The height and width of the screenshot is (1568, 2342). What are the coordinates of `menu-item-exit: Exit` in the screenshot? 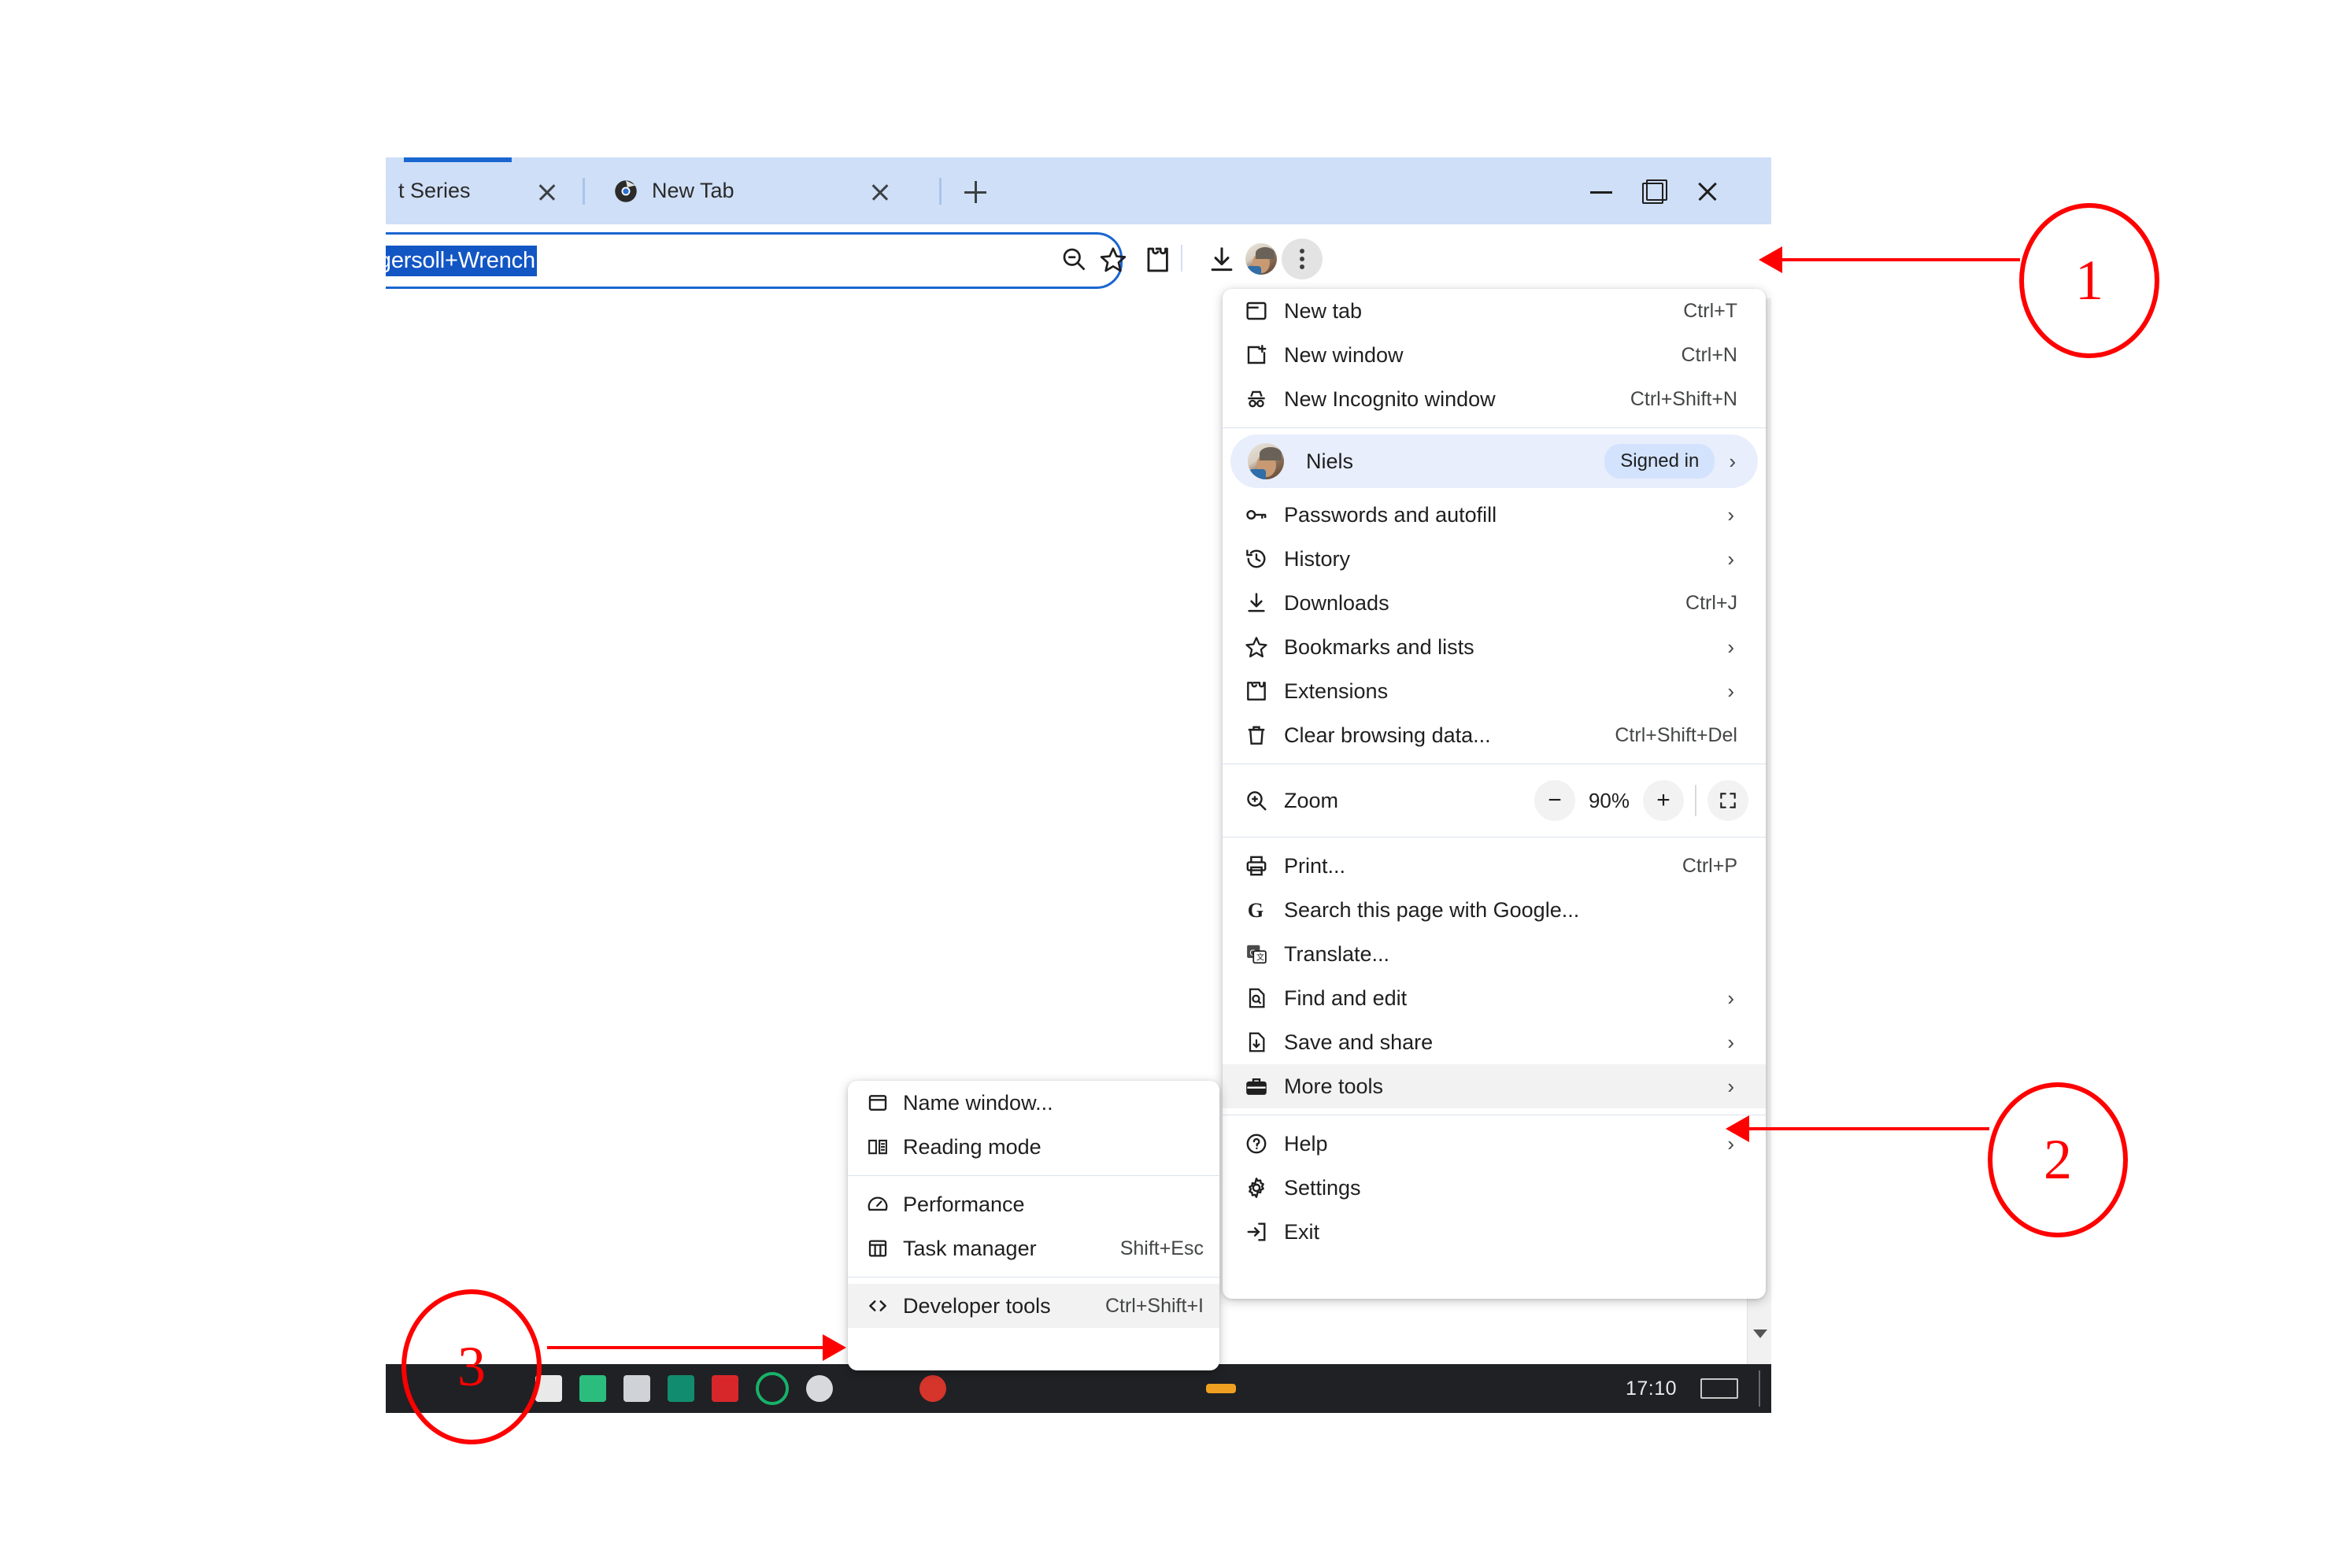 It's located at (1494, 1232).